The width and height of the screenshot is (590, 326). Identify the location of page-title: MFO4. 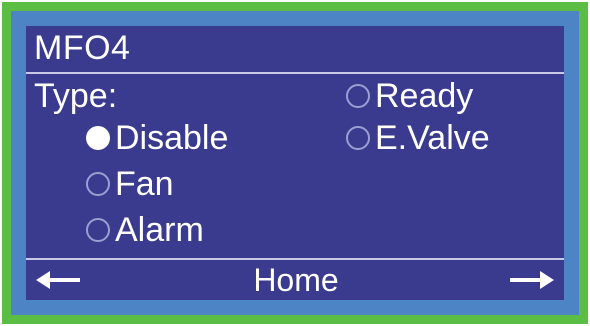
(82, 48).